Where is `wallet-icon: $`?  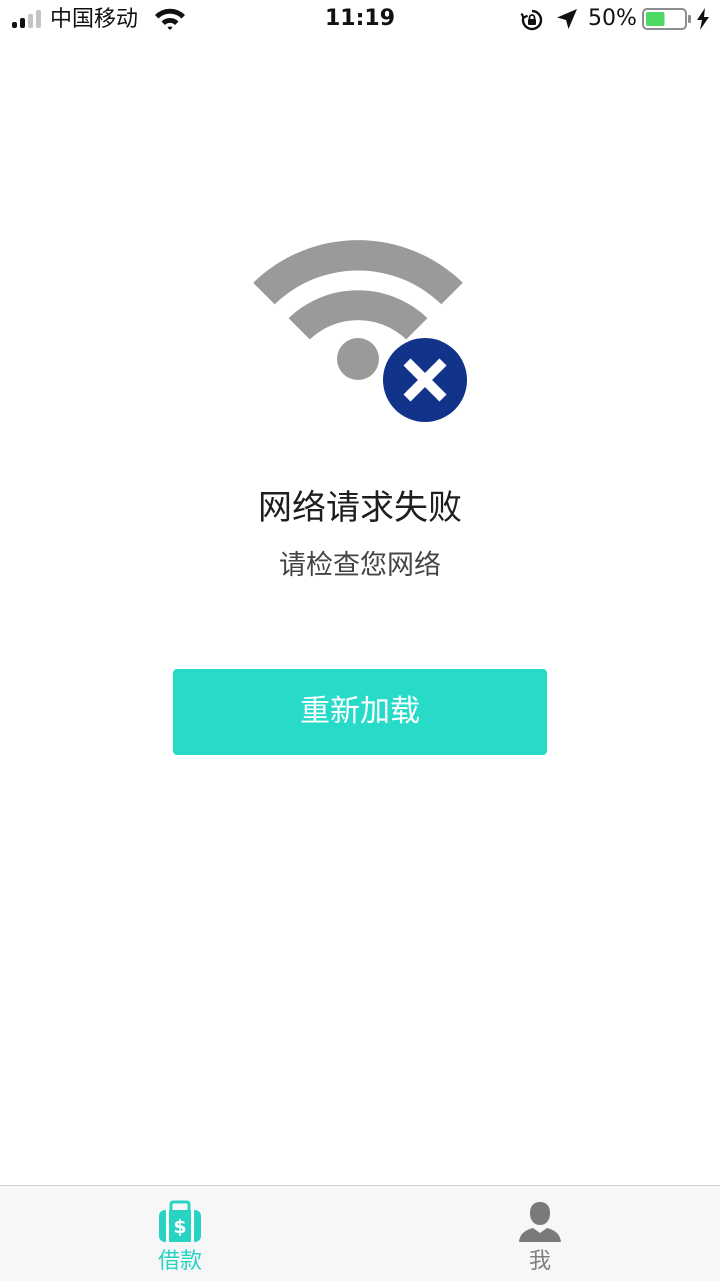 wallet-icon: $ is located at coordinates (180, 1221).